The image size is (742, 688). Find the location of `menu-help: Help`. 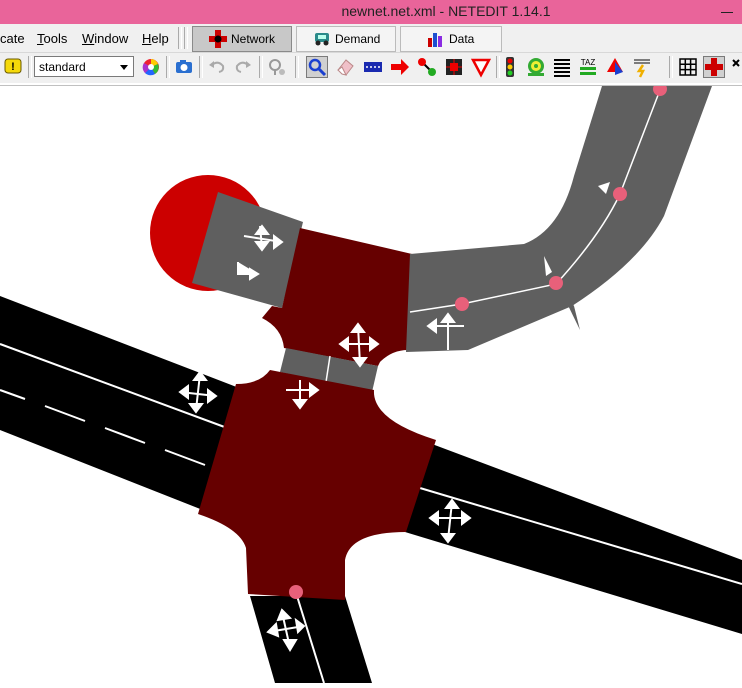

menu-help: Help is located at coordinates (155, 38).